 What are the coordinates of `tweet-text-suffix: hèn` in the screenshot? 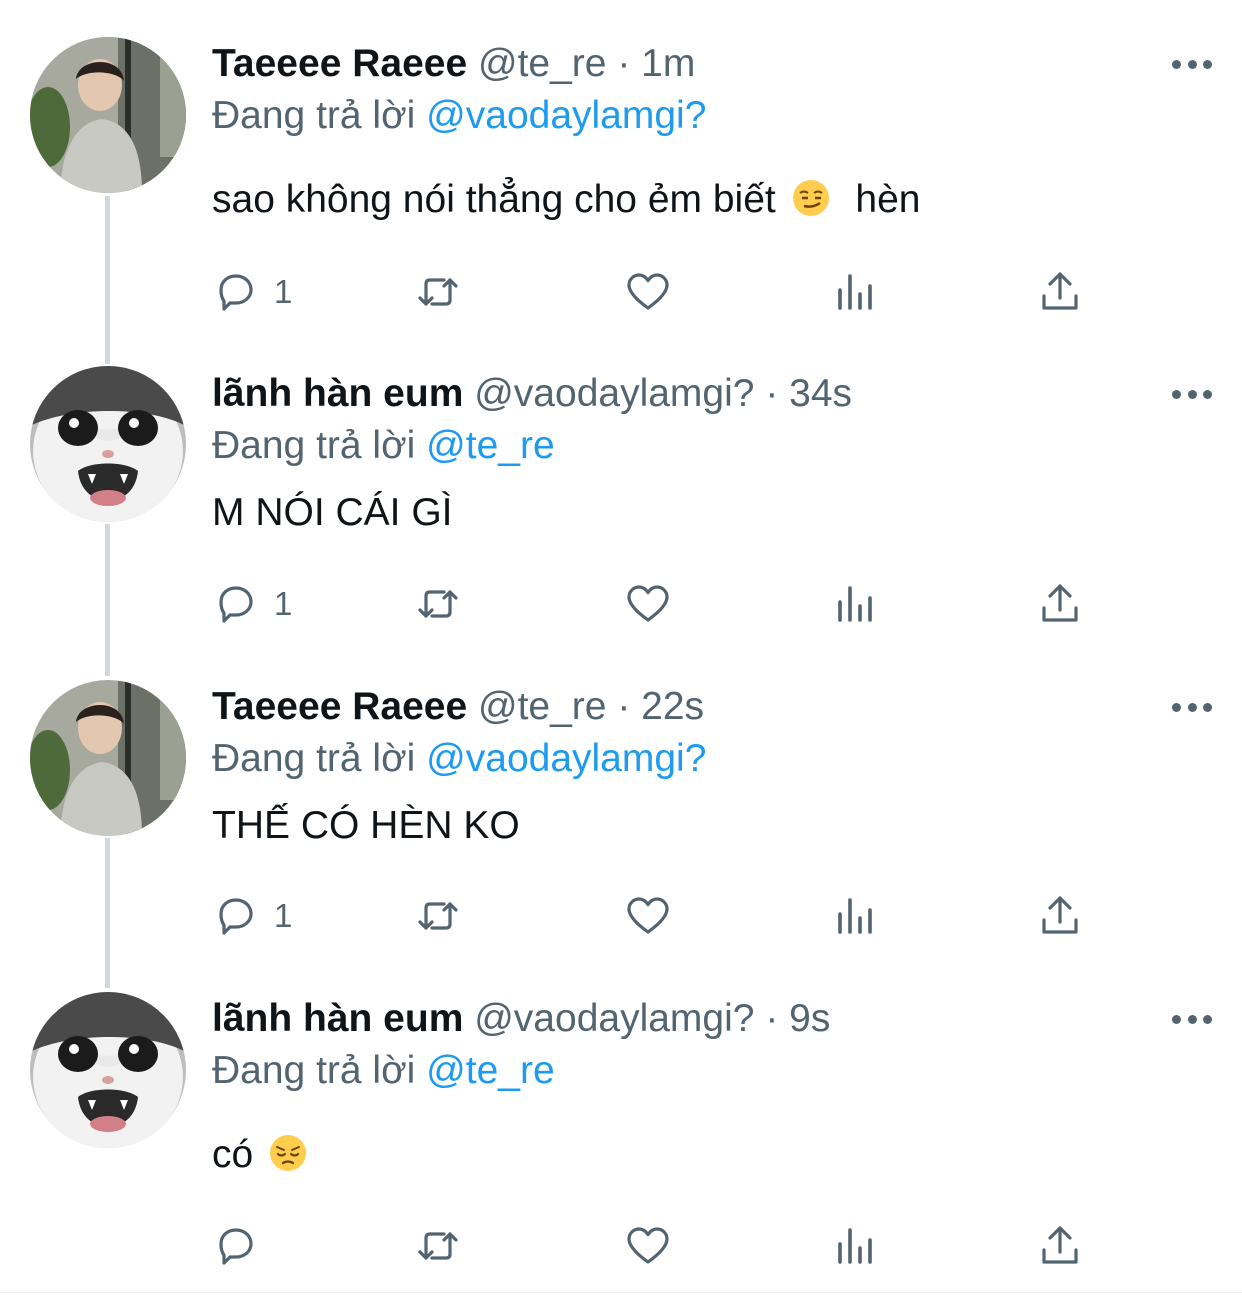 It's located at (888, 199).